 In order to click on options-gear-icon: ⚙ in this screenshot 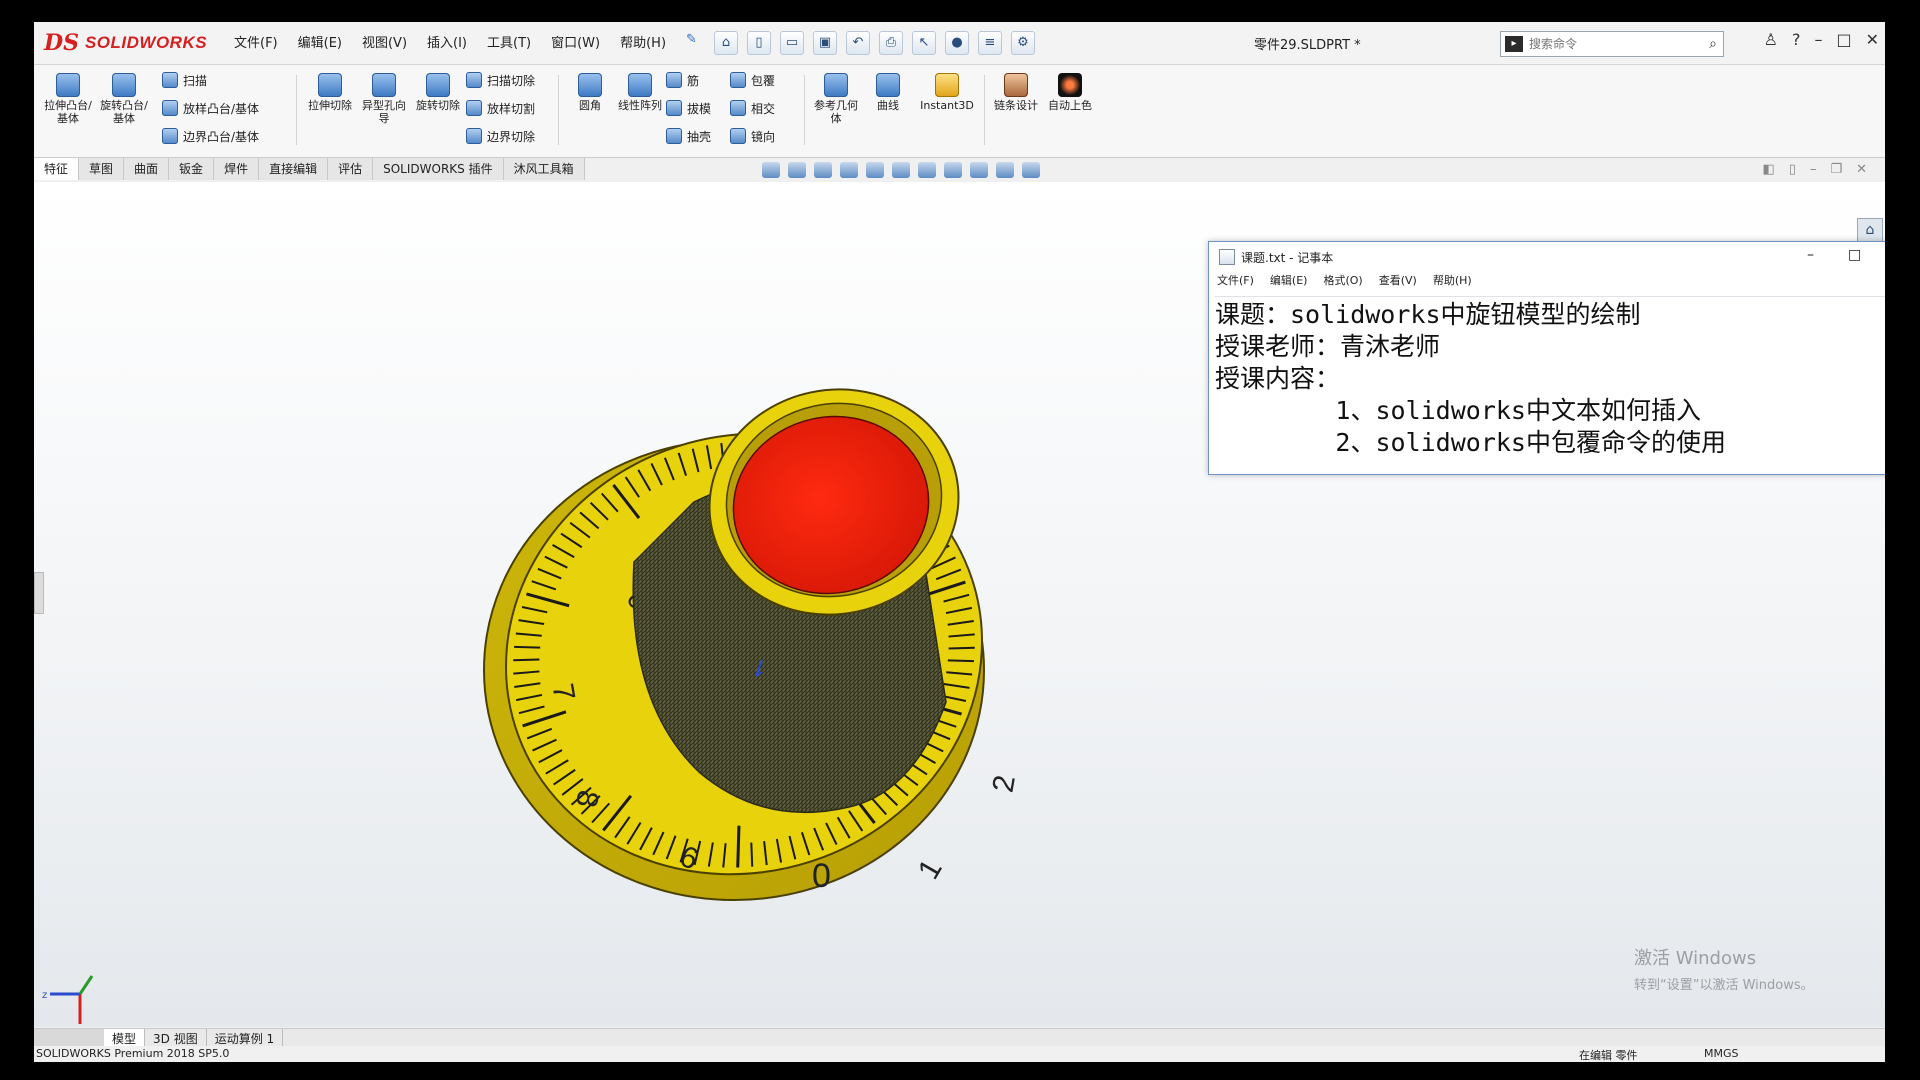, I will do `click(1023, 43)`.